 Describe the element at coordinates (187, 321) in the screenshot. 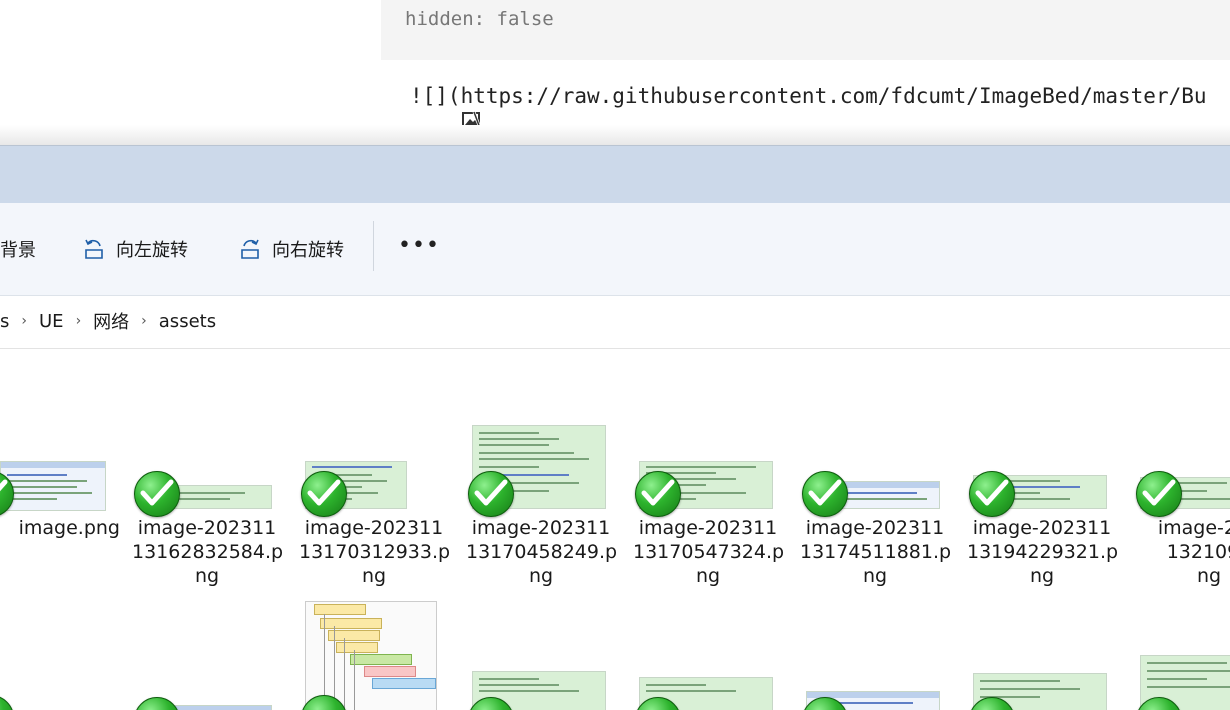

I see `breadcrumb-item-assets: assets` at that location.